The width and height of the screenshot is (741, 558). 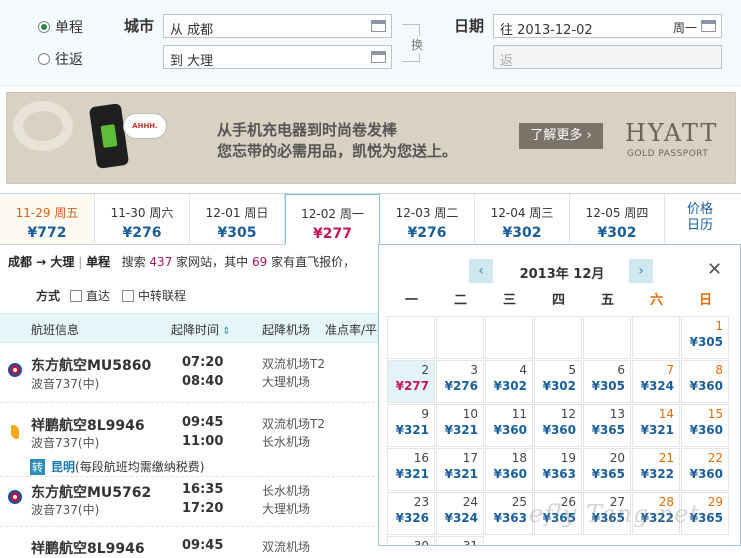 I want to click on calendar-day: 23 ¥326, so click(x=411, y=513).